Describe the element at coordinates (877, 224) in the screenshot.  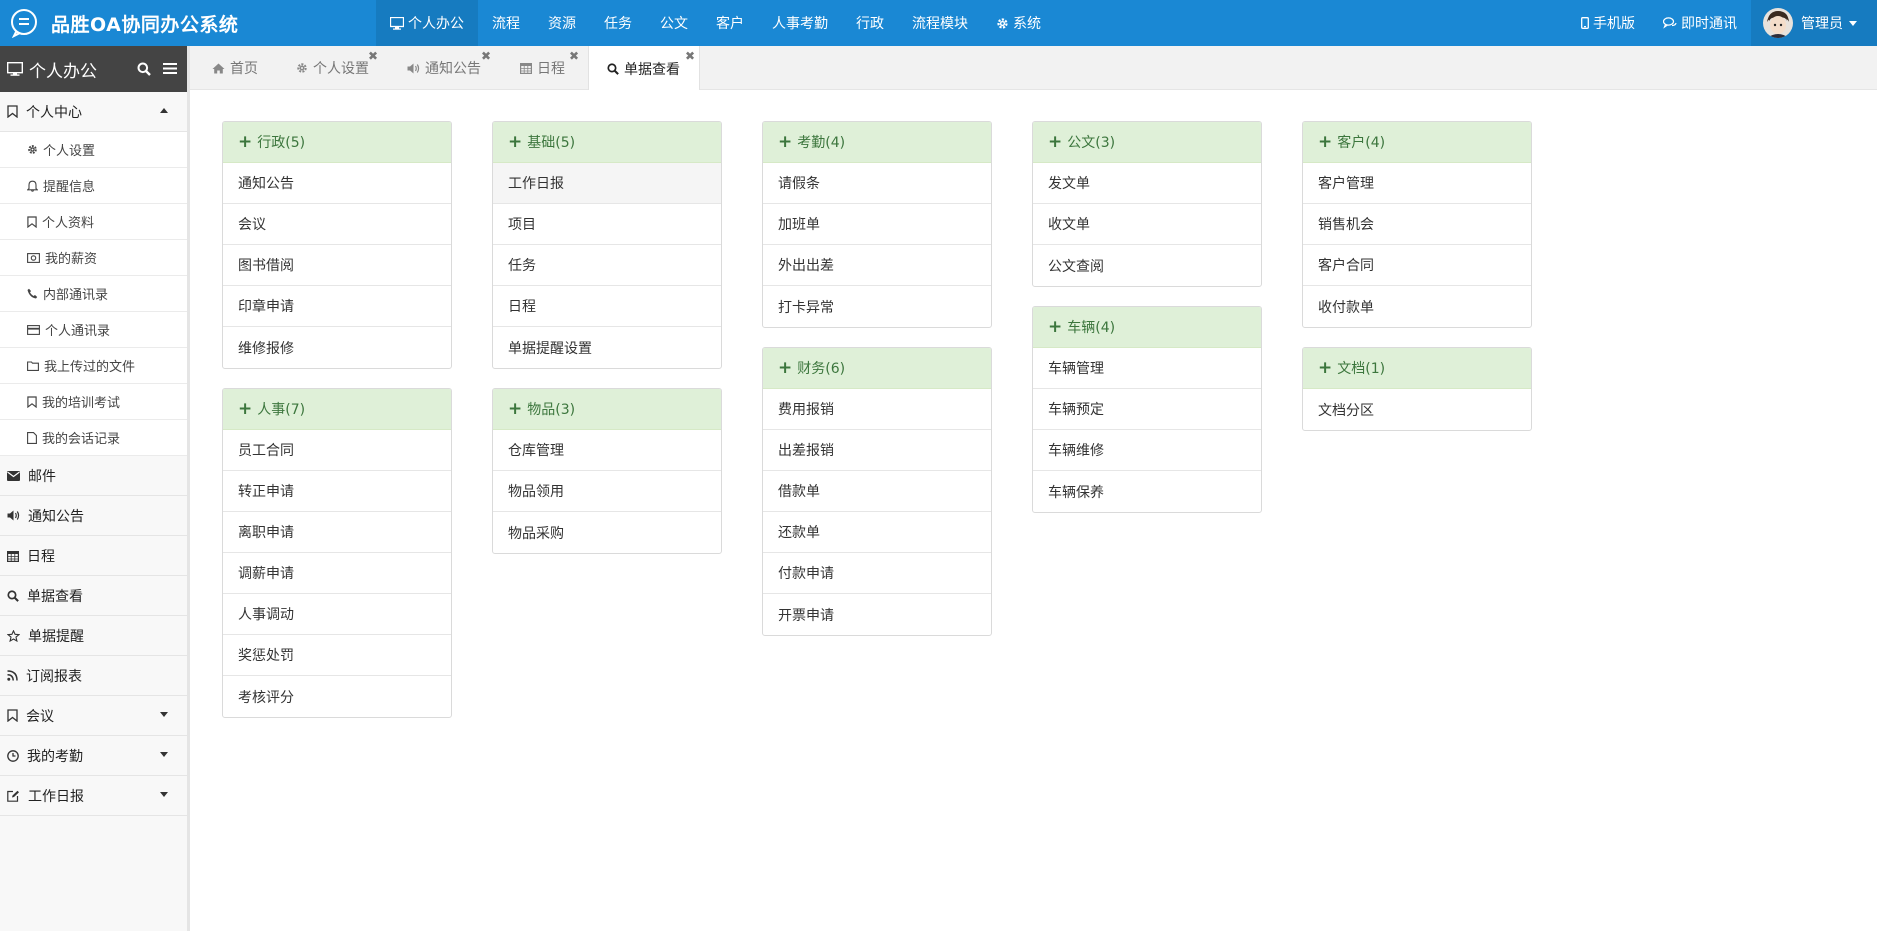
I see `list-item: 加班单` at that location.